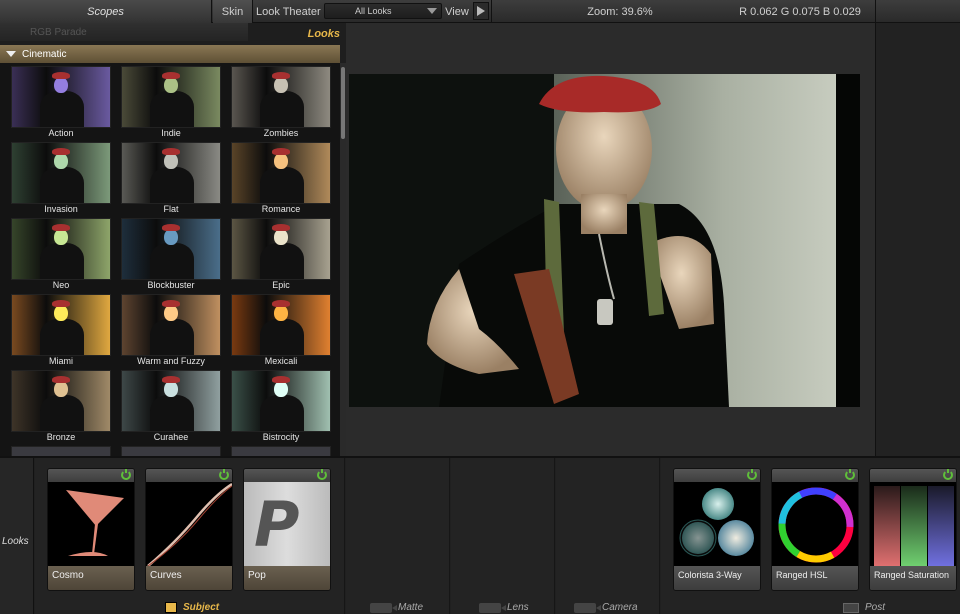  I want to click on look-thumbnail: Warm and Fuzzy, so click(171, 330).